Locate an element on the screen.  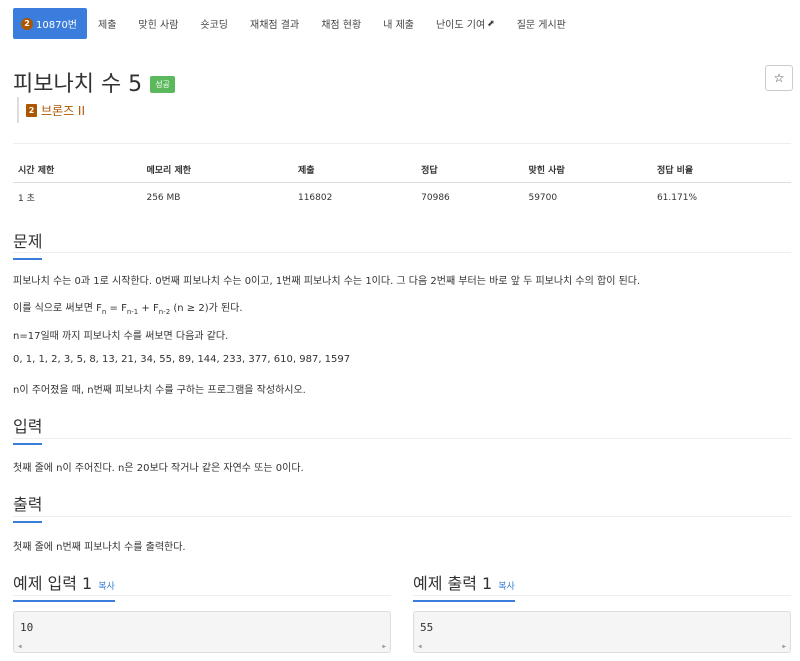
solved-users-value: 59700 is located at coordinates (587, 198).